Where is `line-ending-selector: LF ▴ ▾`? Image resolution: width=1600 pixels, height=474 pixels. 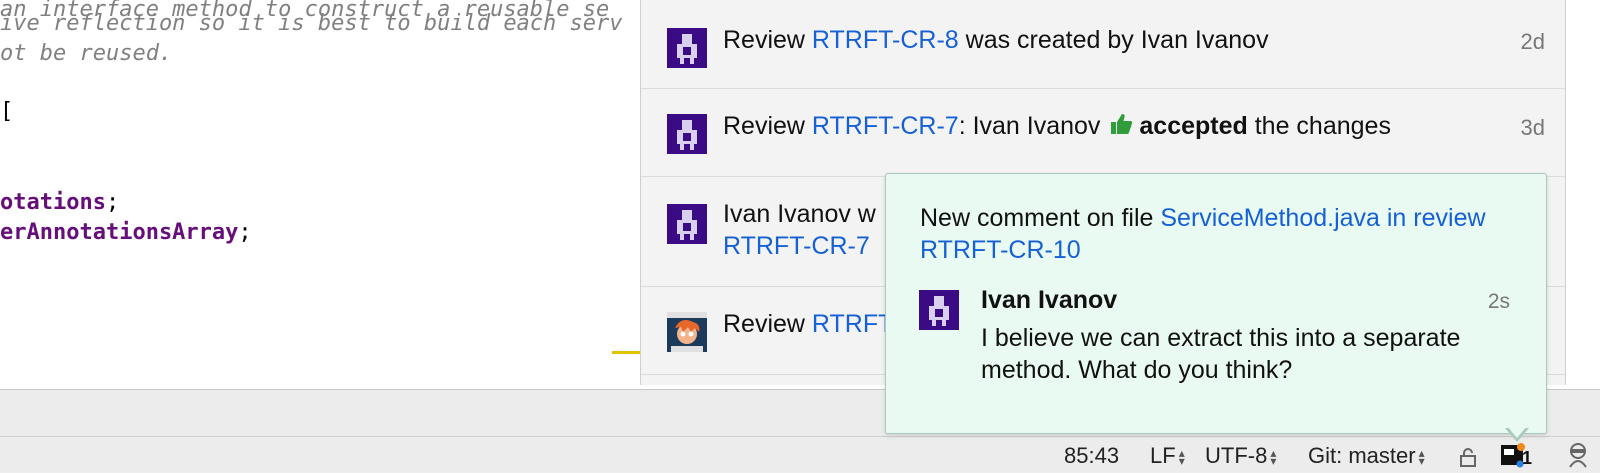 line-ending-selector: LF ▴ ▾ is located at coordinates (1167, 456).